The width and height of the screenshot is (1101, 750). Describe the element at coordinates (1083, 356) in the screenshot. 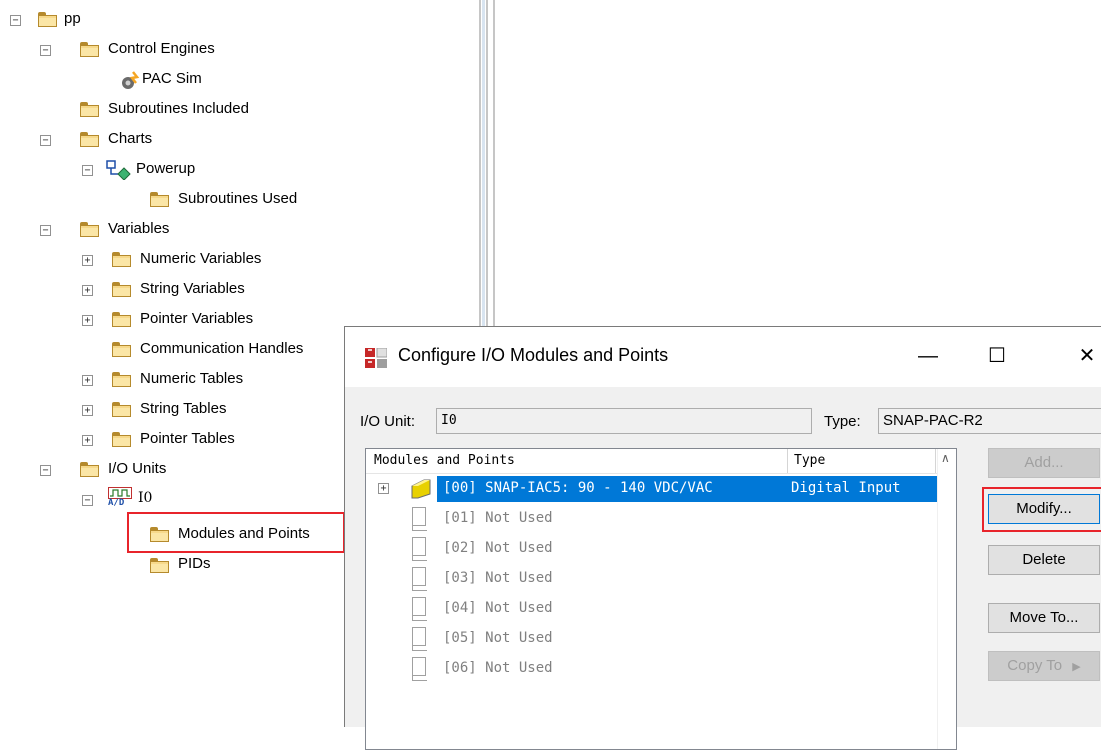

I see `close-button: ✕` at that location.